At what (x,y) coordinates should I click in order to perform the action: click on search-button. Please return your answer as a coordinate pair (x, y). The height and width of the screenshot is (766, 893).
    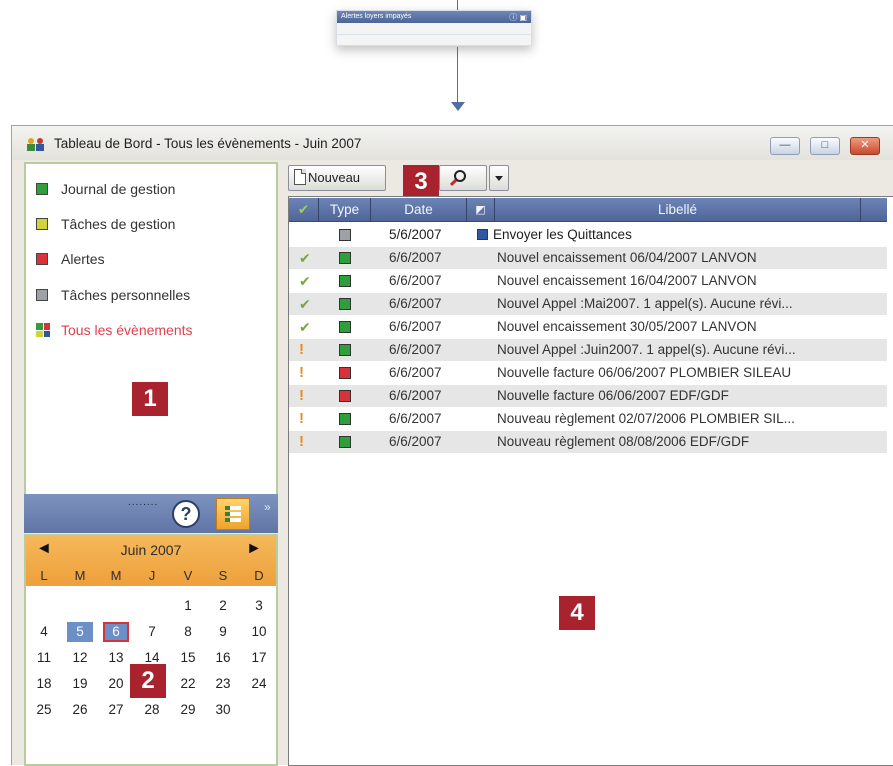
    Looking at the image, I should click on (463, 178).